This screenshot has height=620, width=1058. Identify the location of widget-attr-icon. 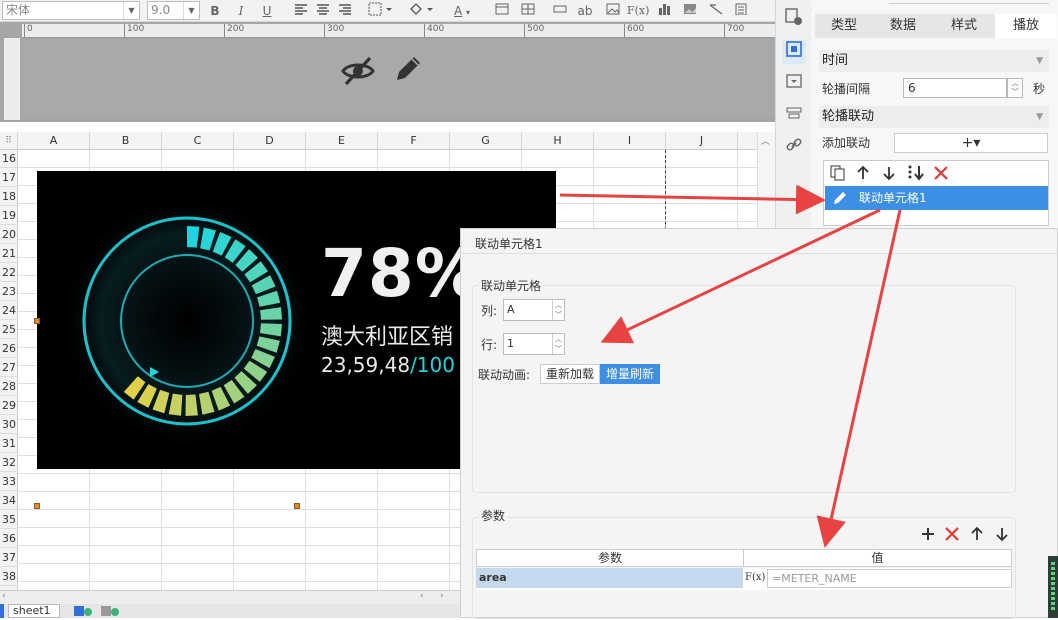
(794, 52).